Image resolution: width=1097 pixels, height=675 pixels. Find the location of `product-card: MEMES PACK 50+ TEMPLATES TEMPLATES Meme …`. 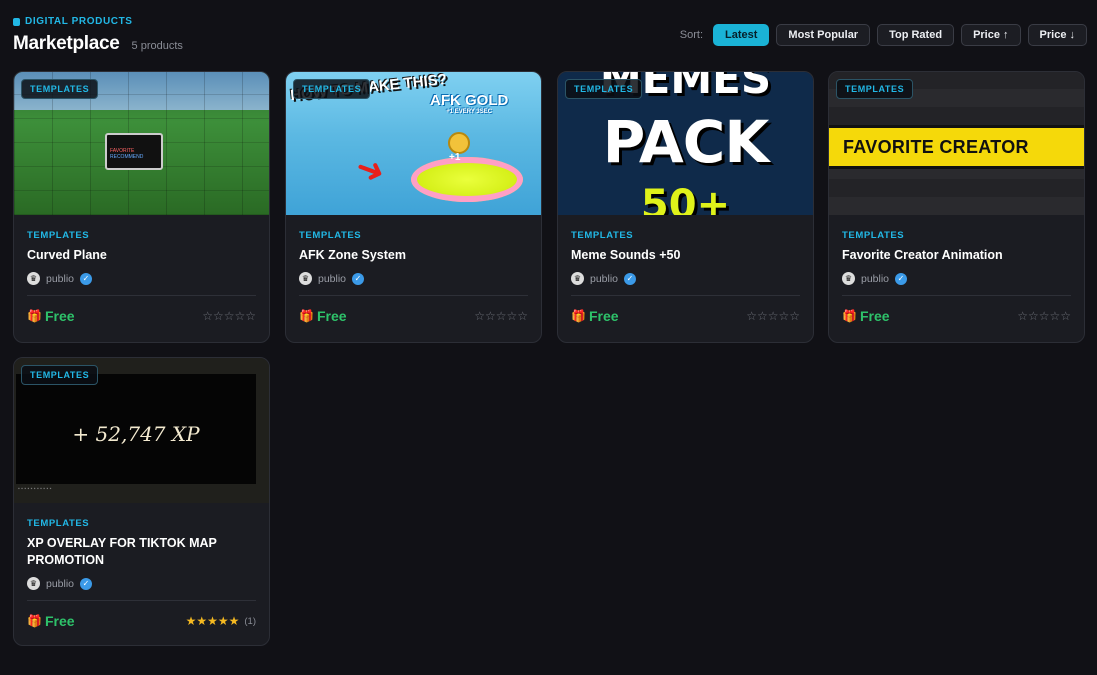

product-card: MEMES PACK 50+ TEMPLATES TEMPLATES Meme … is located at coordinates (685, 207).